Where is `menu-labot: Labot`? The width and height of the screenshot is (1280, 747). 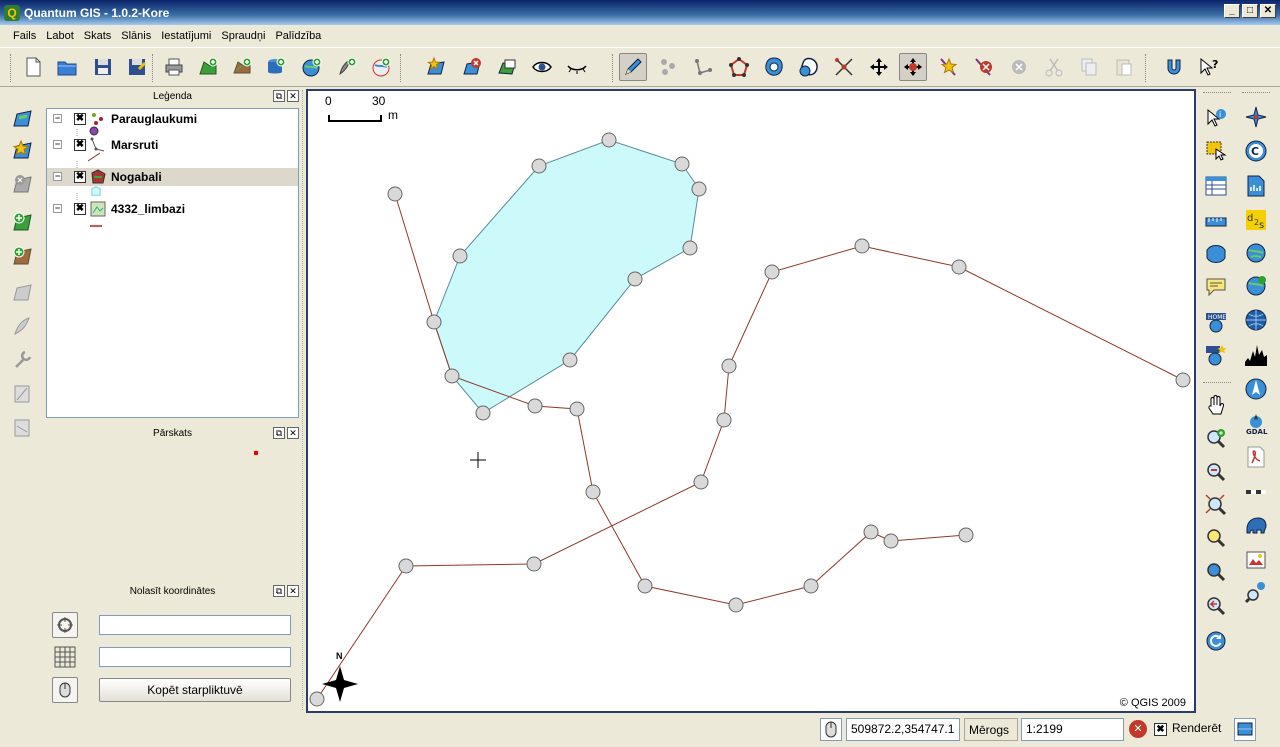 menu-labot: Labot is located at coordinates (60, 36).